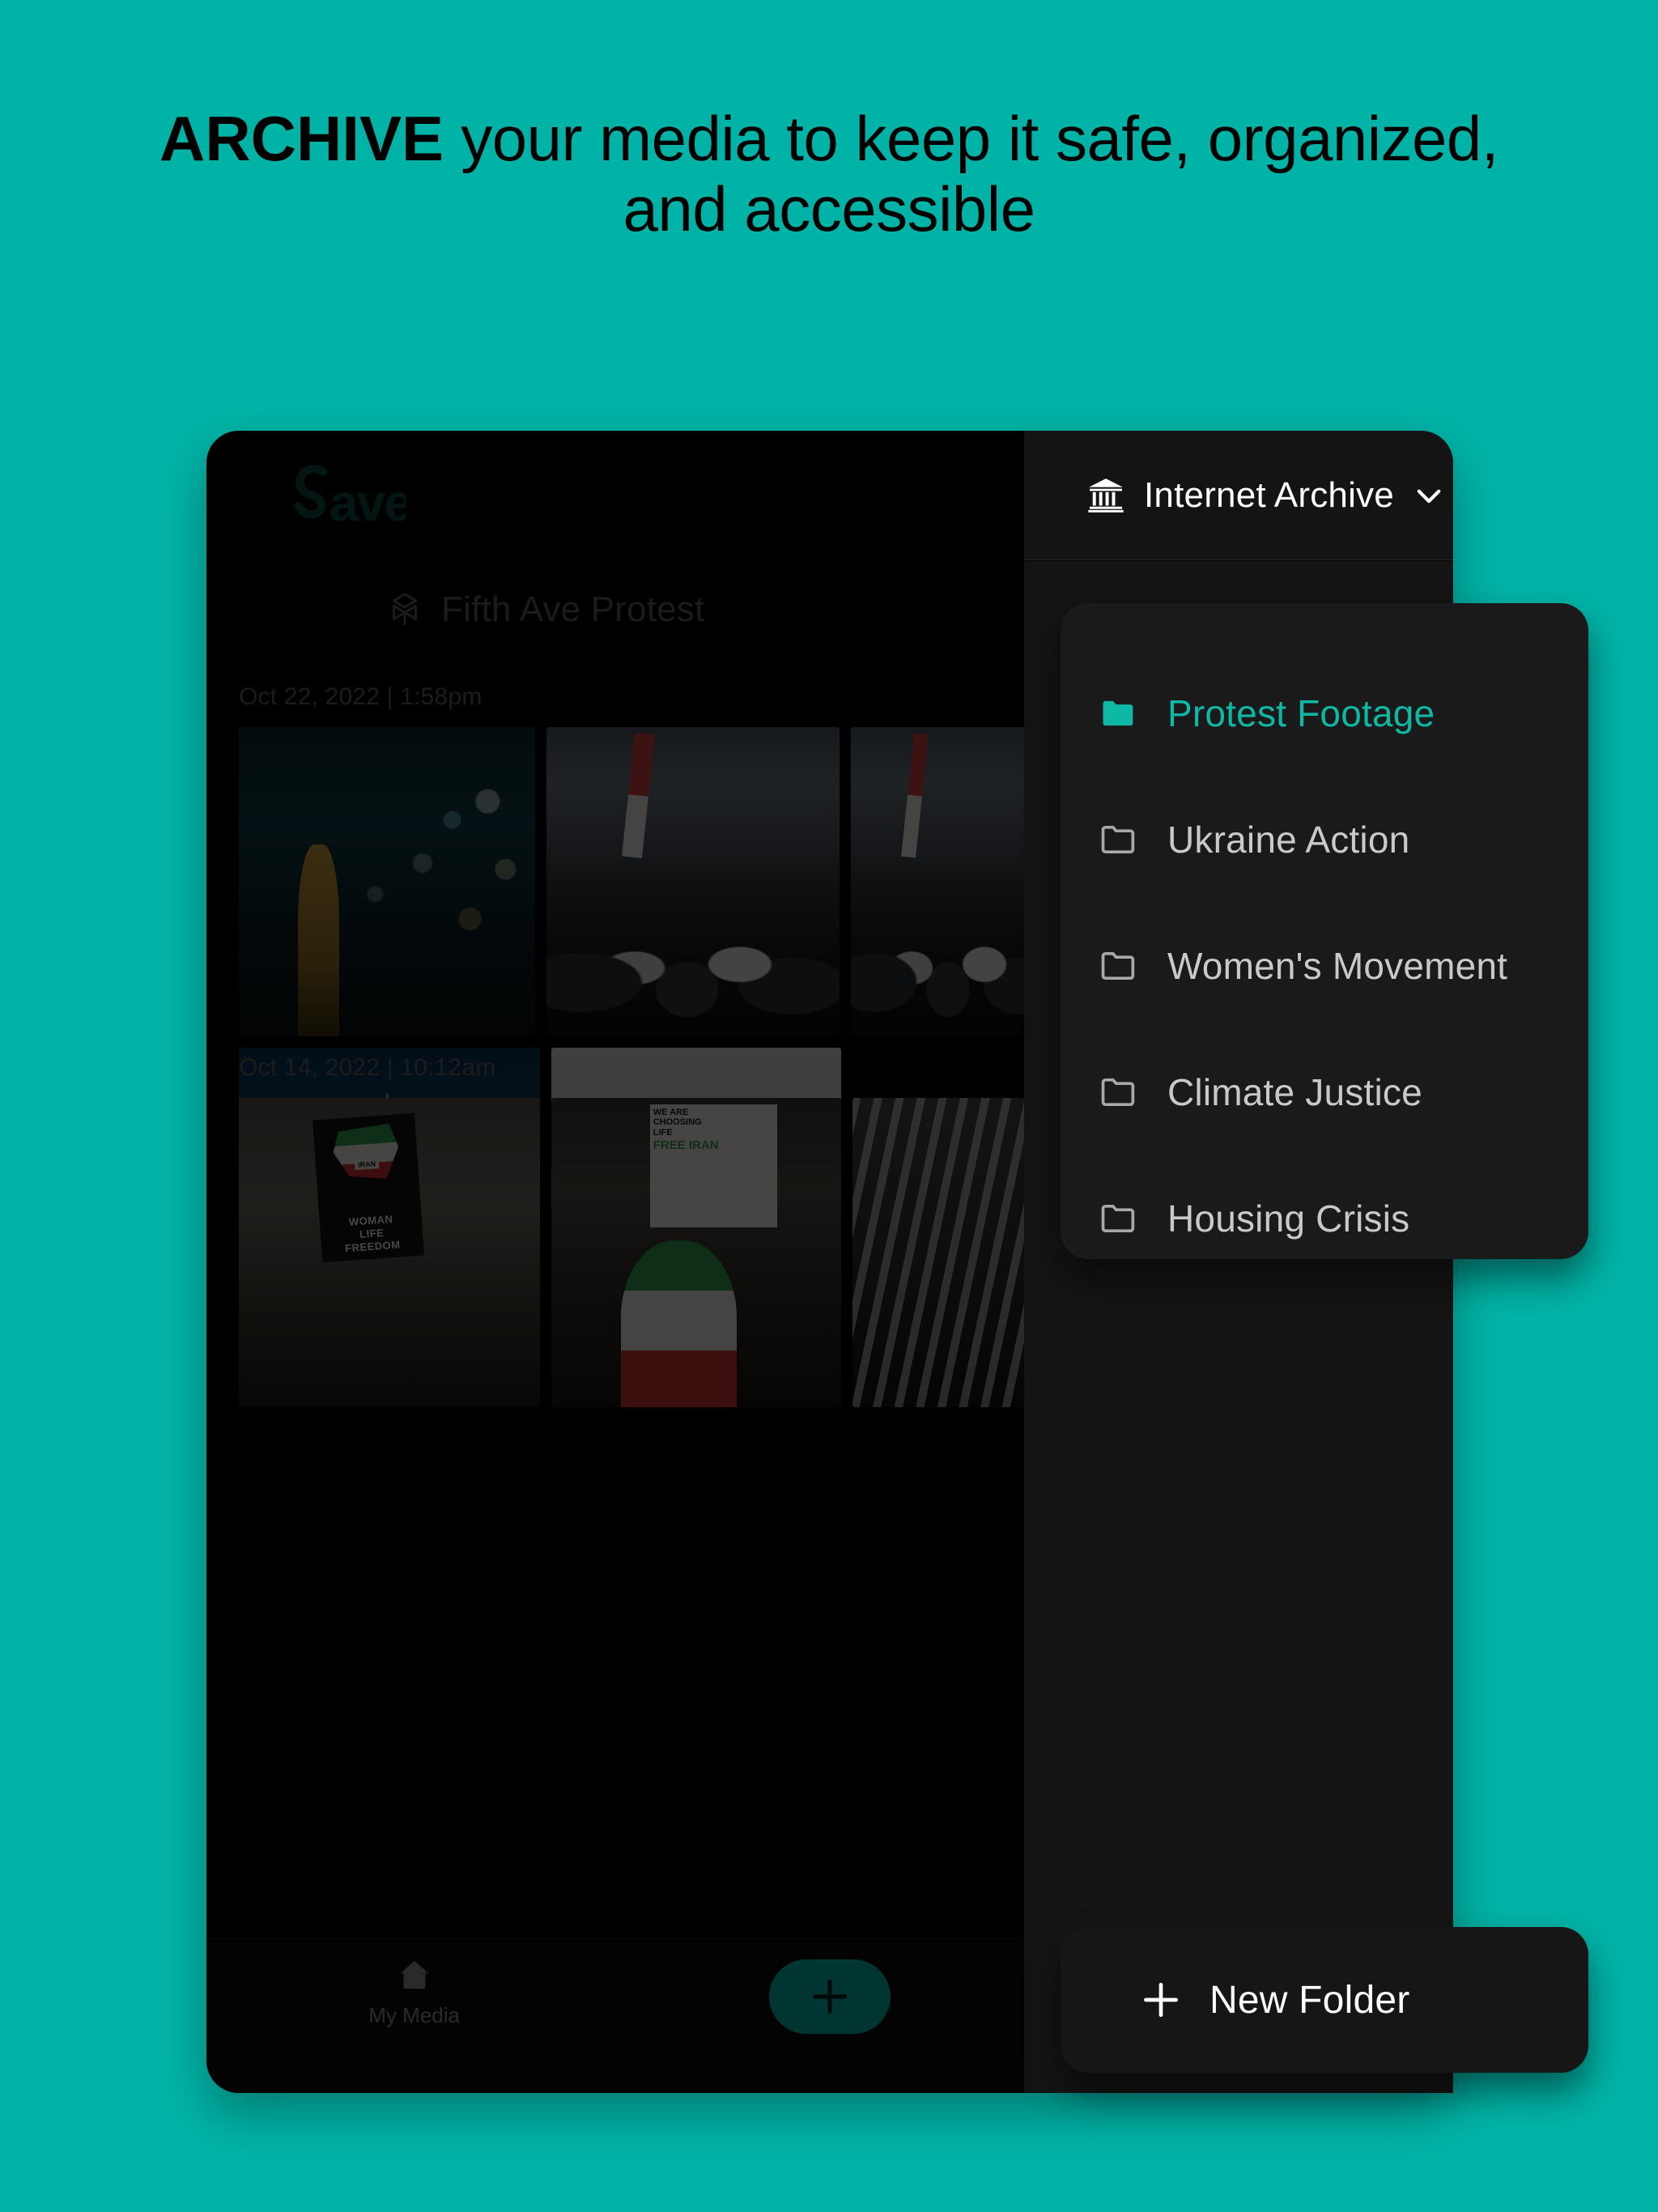  Describe the element at coordinates (1106, 496) in the screenshot. I see `internet-archive-building-icon` at that location.